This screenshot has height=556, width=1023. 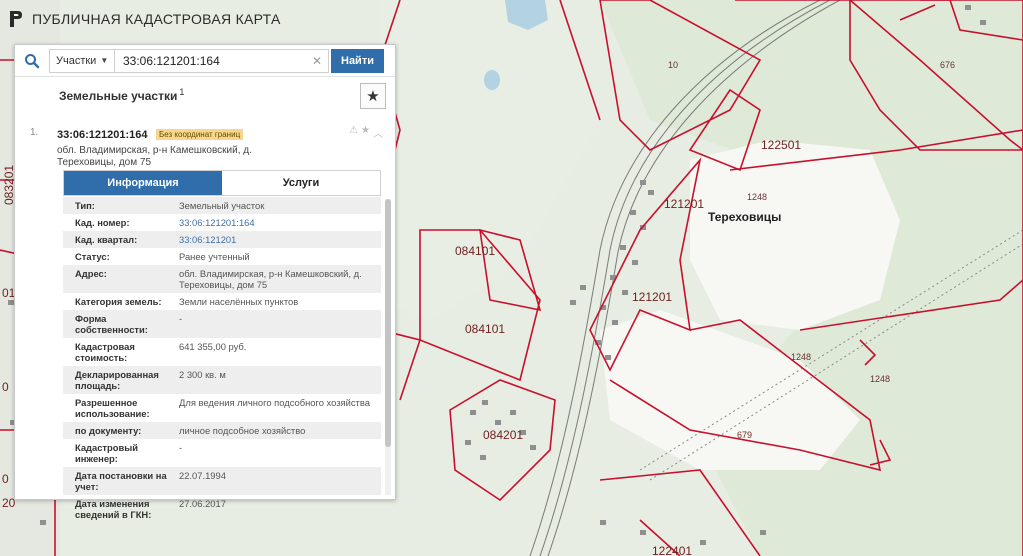 What do you see at coordinates (112, 408) in the screenshot?
I see `info-key: Разрешенное использование:` at bounding box center [112, 408].